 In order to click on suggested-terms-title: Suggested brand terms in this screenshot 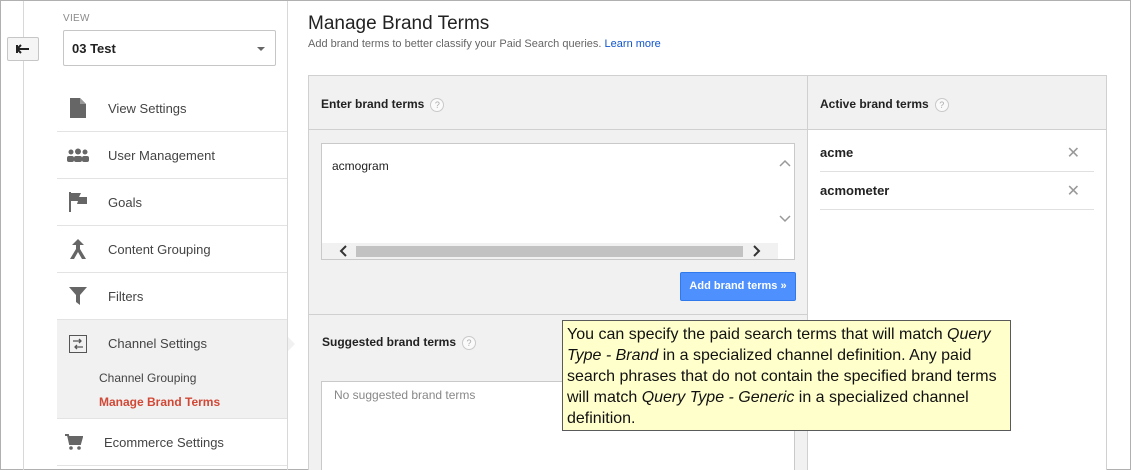, I will do `click(389, 342)`.